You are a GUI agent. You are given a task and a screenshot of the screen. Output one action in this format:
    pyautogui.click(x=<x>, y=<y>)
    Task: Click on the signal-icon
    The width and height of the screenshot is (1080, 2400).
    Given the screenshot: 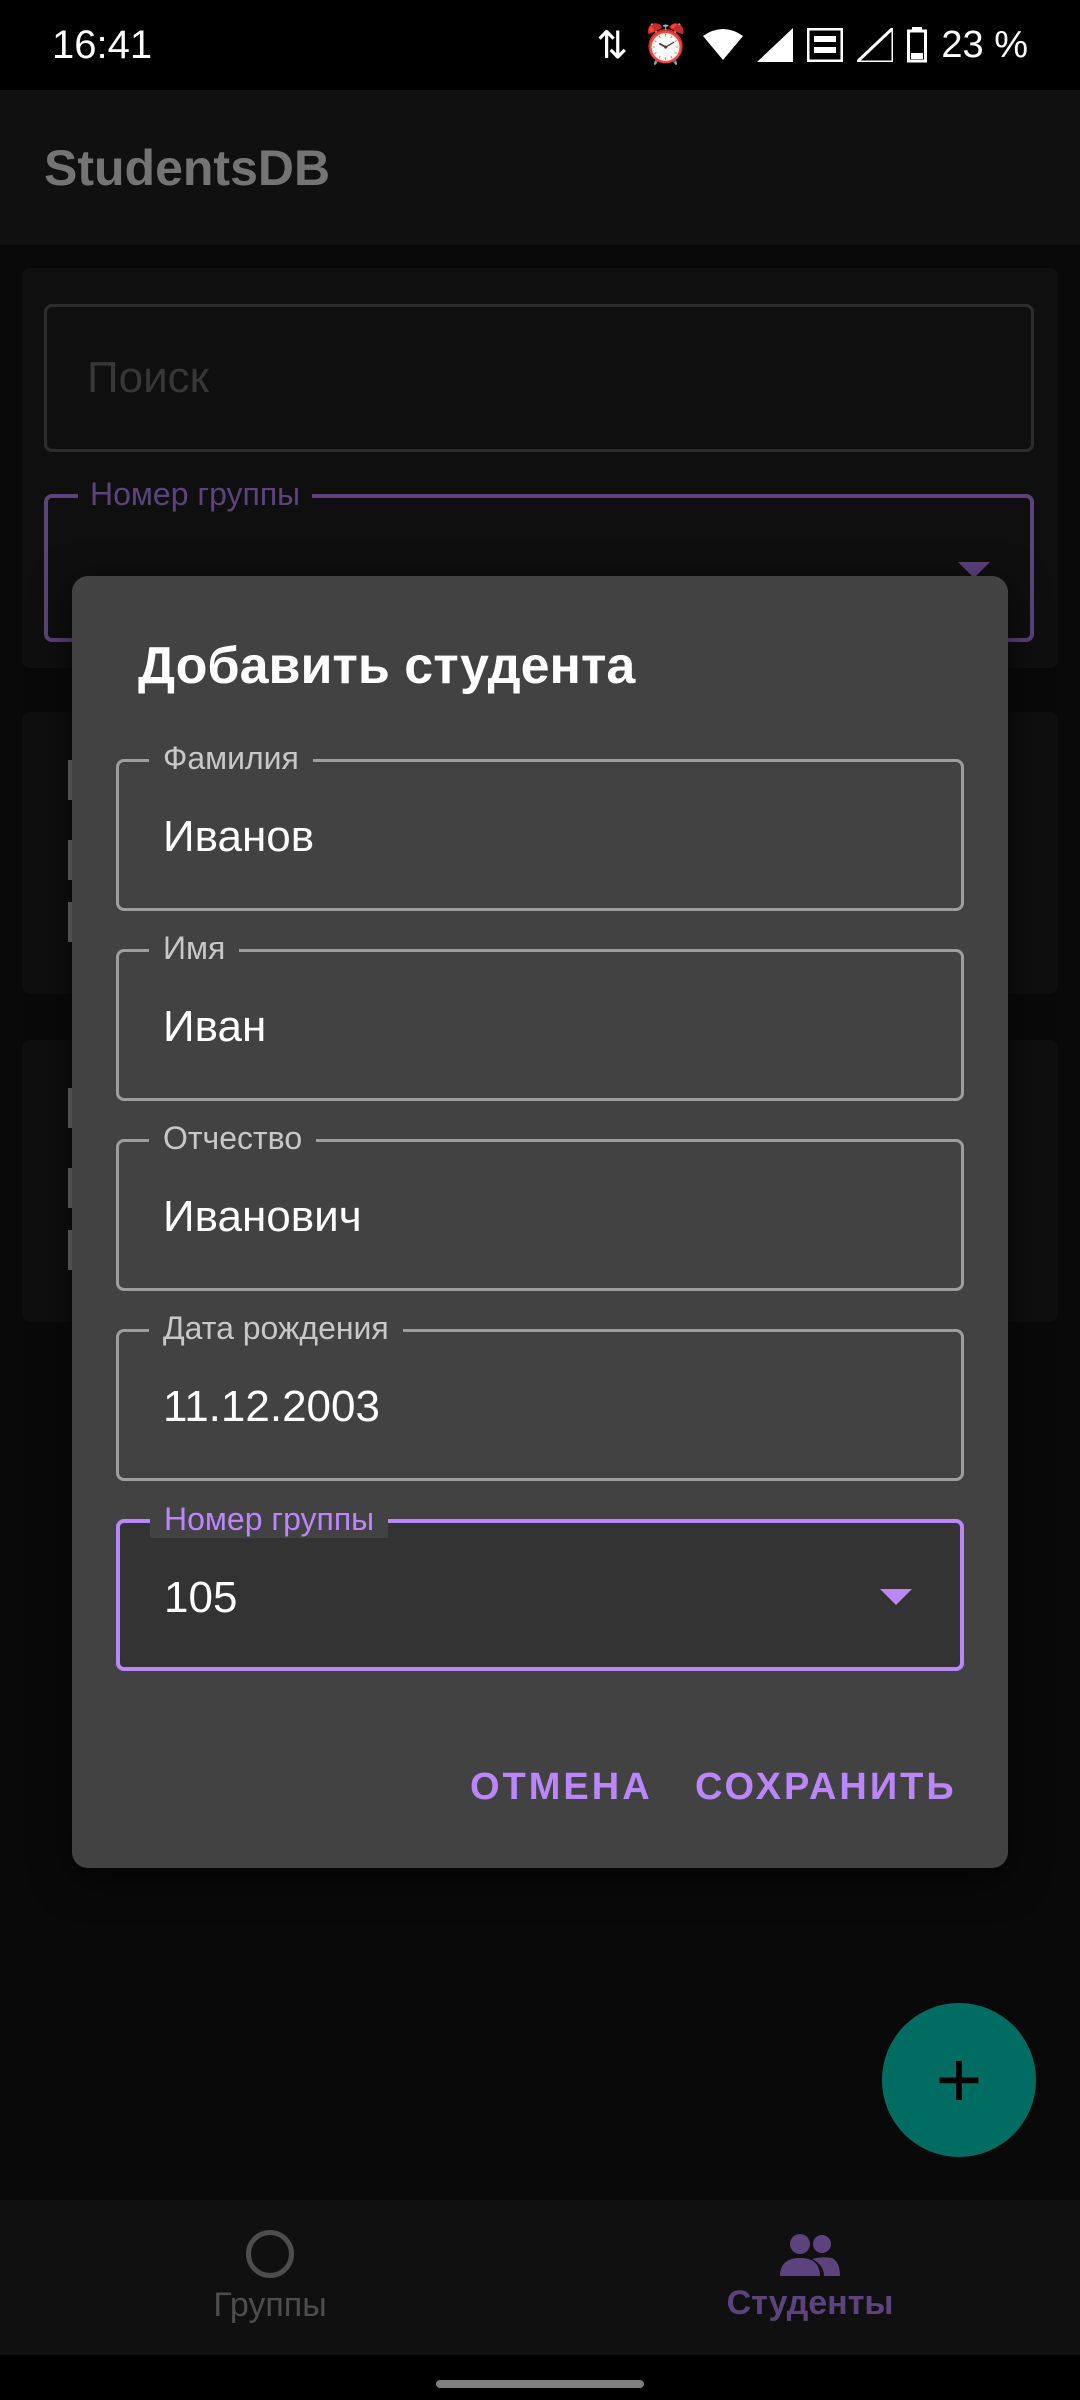 What is the action you would take?
    pyautogui.click(x=775, y=45)
    